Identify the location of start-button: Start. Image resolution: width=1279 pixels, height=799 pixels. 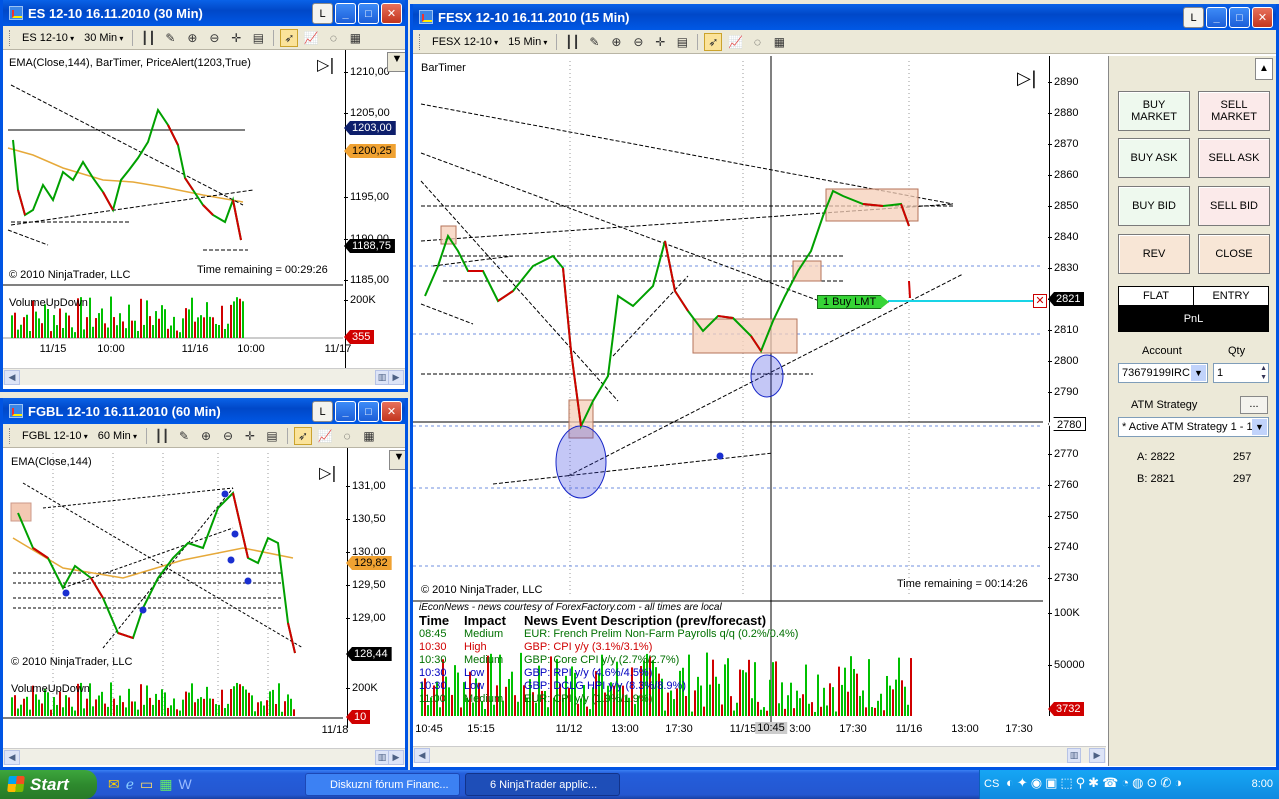
(48, 784).